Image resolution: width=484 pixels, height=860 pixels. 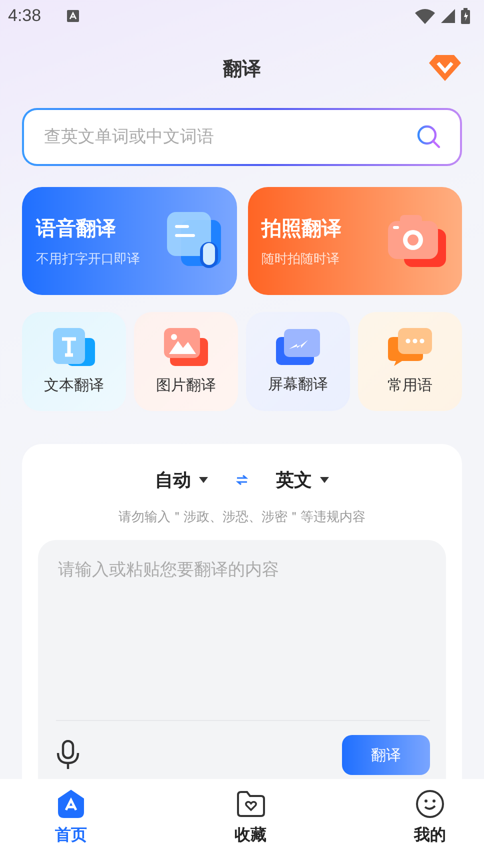 What do you see at coordinates (410, 385) in the screenshot?
I see `tool-label: 常用语` at bounding box center [410, 385].